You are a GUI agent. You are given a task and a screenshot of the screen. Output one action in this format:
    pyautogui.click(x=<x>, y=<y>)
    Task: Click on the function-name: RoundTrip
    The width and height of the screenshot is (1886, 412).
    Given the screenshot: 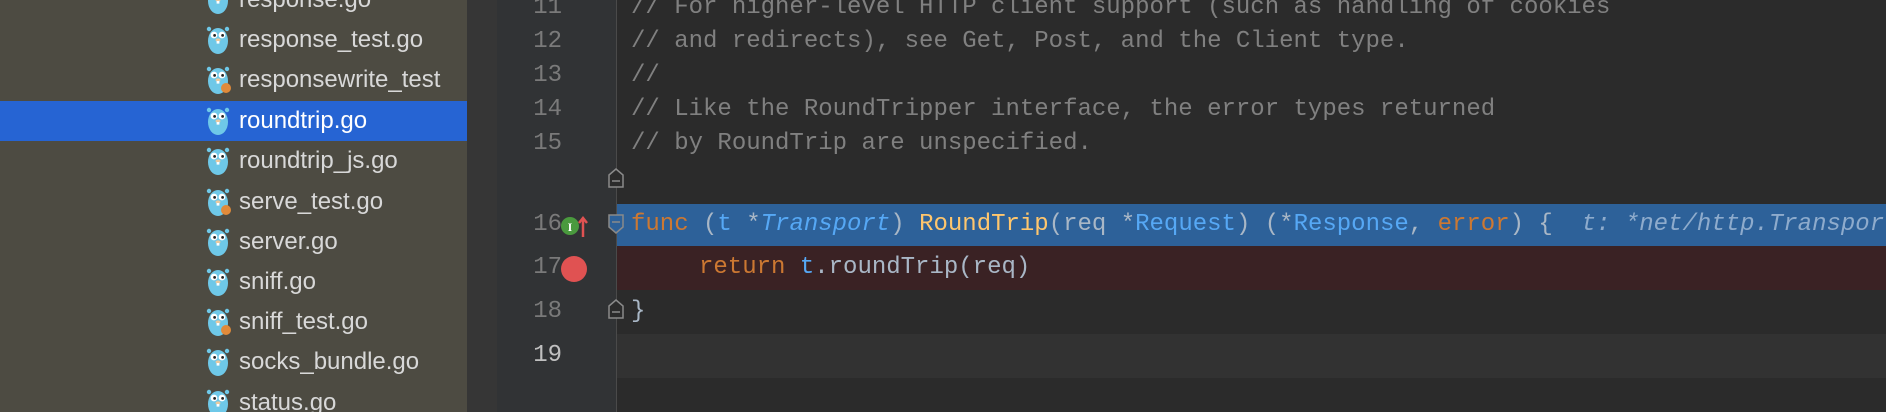 What is the action you would take?
    pyautogui.click(x=984, y=224)
    